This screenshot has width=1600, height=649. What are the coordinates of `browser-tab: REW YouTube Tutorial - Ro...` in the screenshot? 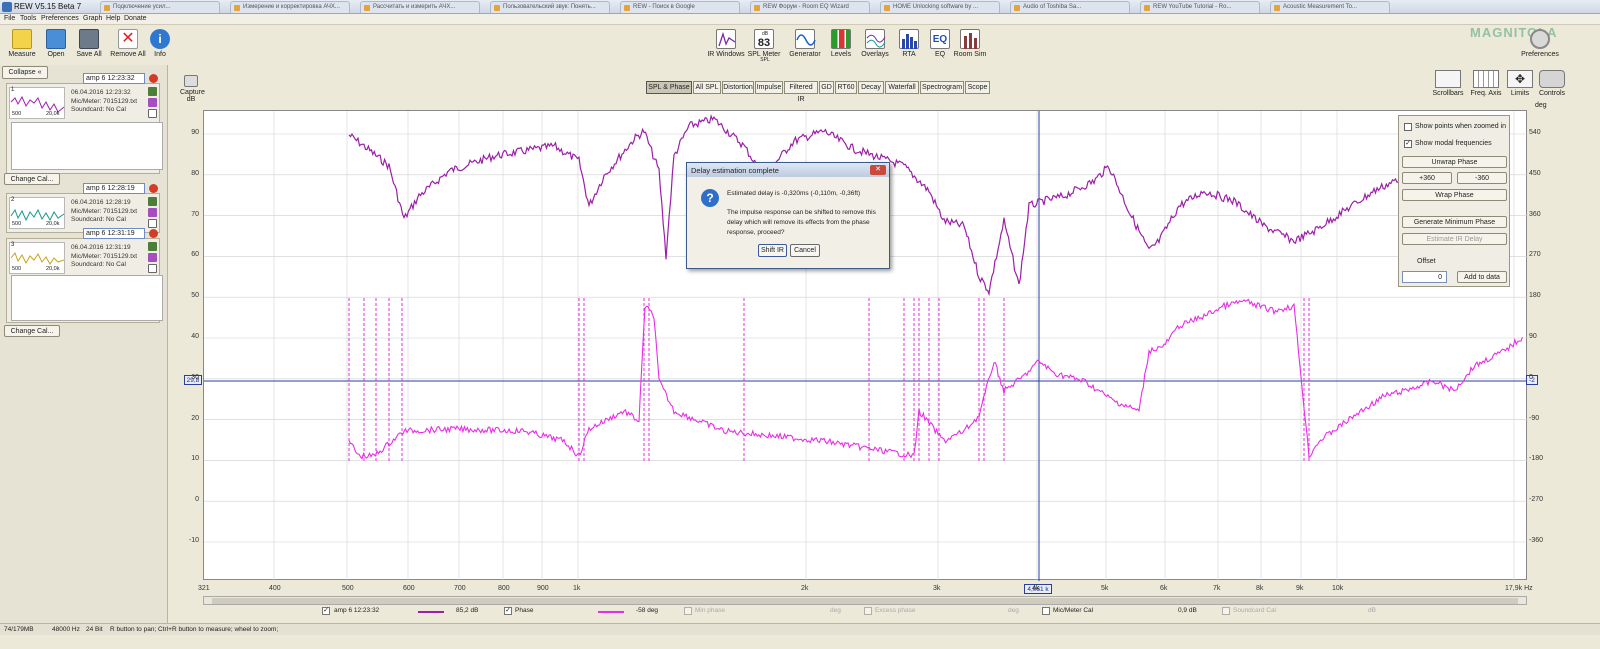 It's located at (1200, 7).